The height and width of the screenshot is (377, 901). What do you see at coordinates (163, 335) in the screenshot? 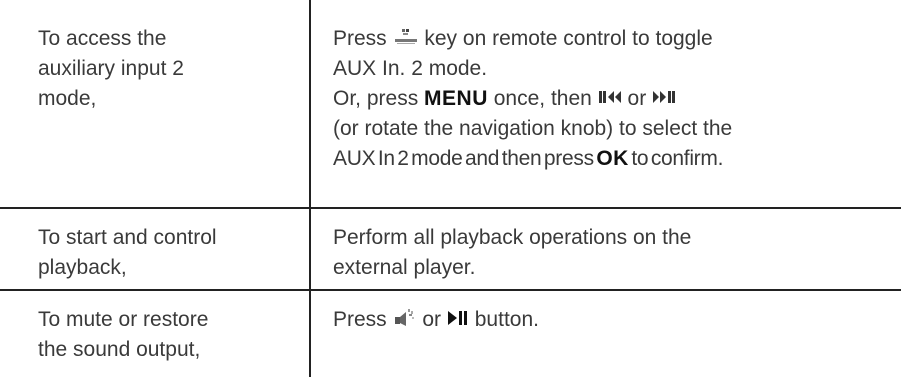
I see `row-condition: To mute or restore the sound output,` at bounding box center [163, 335].